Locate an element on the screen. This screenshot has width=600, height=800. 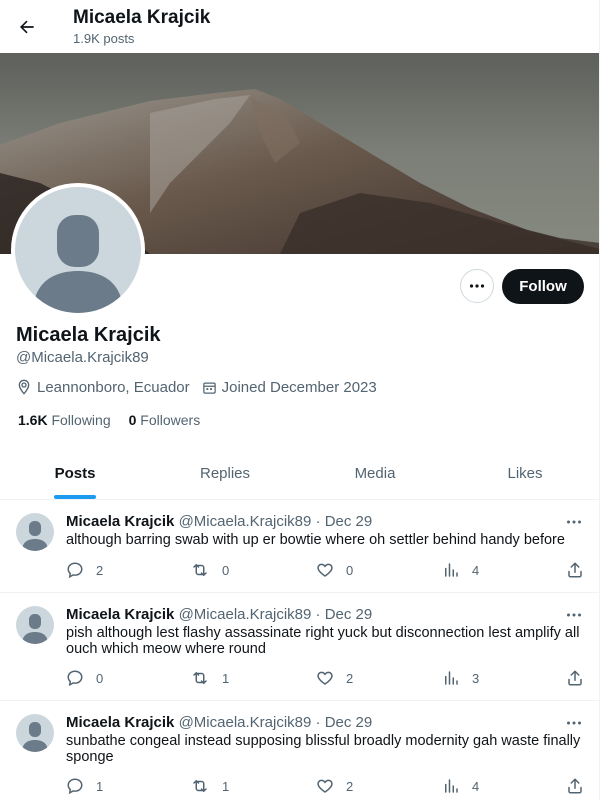
reply-count: 2 is located at coordinates (100, 570).